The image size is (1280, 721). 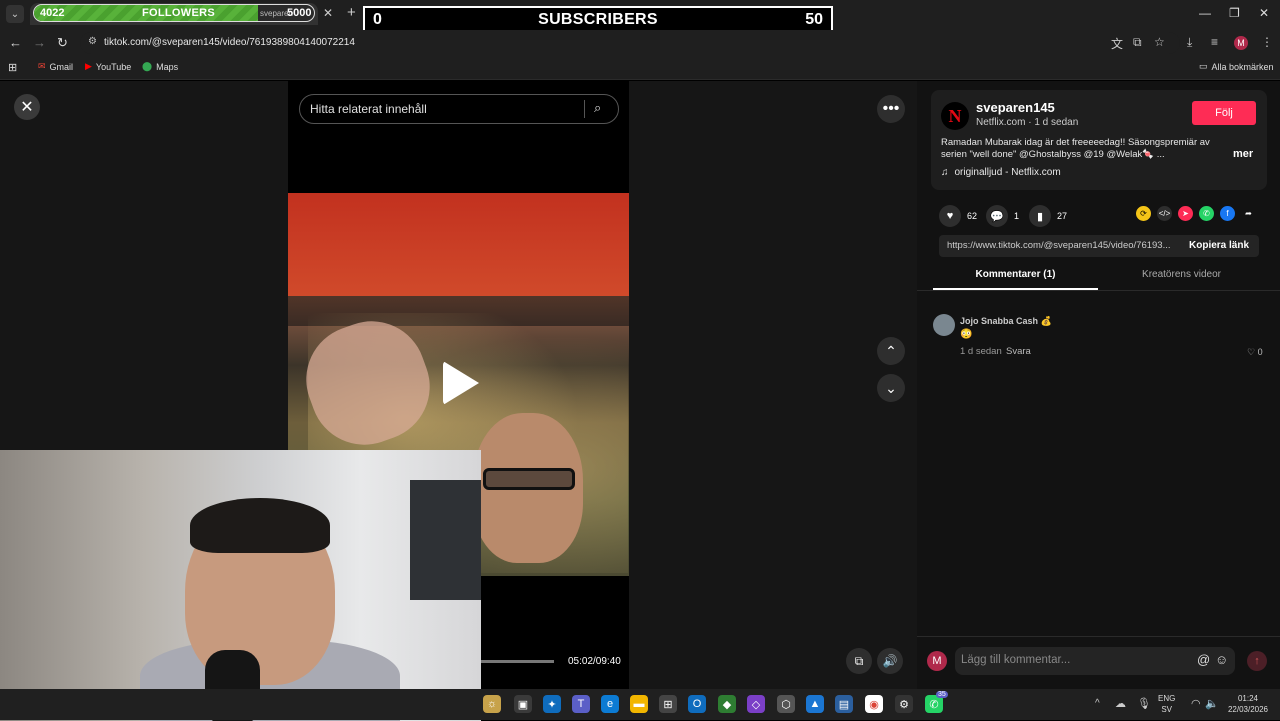 I want to click on minimize-icon: —, so click(x=1205, y=13).